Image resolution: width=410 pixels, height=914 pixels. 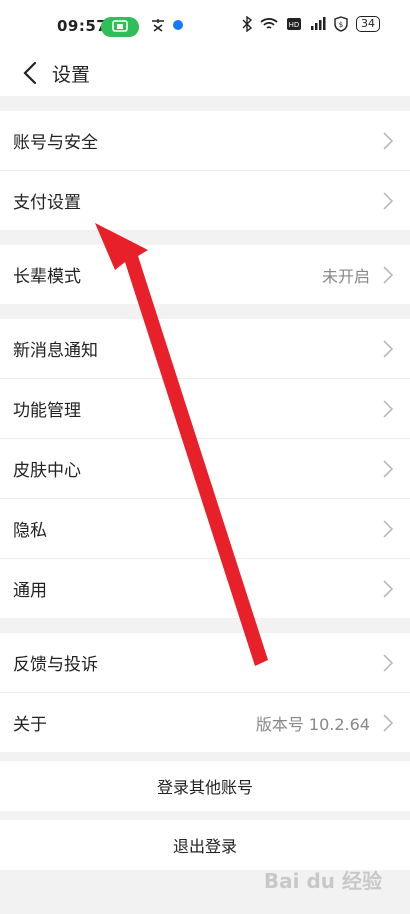 What do you see at coordinates (178, 25) in the screenshot?
I see `alipay-icon` at bounding box center [178, 25].